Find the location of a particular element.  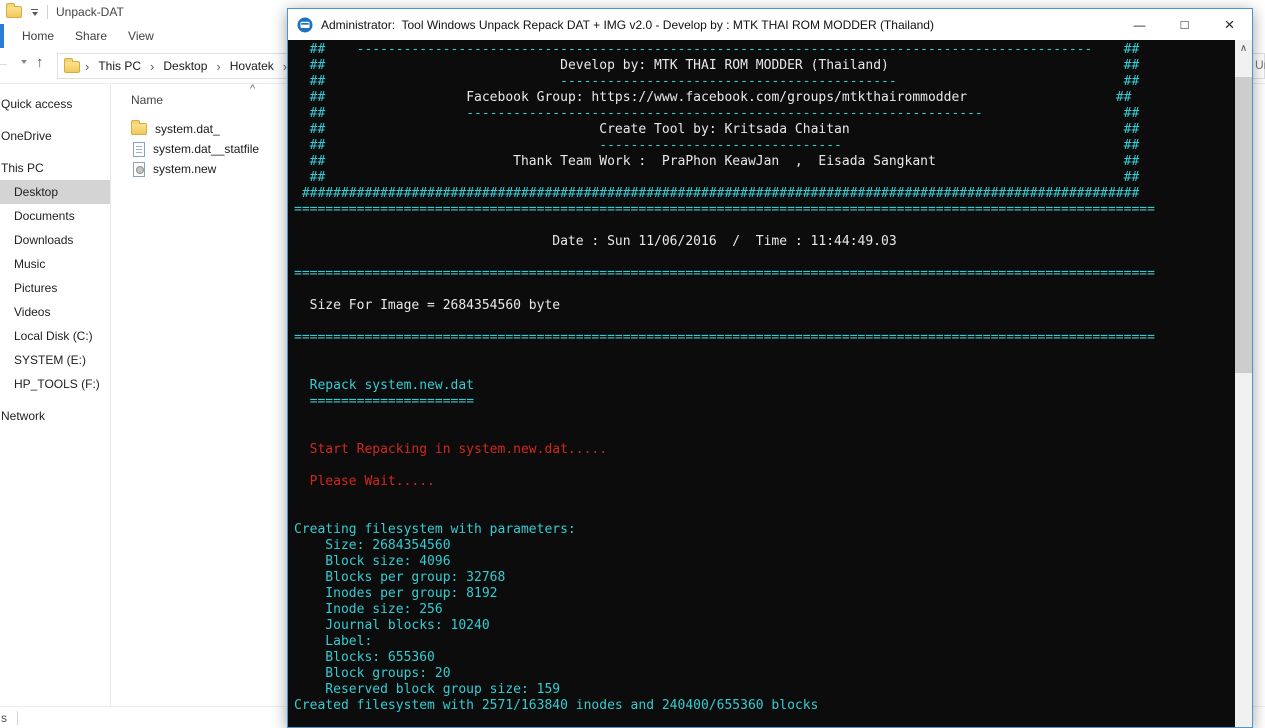

sidebar-item-label: Downloads is located at coordinates (44, 240).